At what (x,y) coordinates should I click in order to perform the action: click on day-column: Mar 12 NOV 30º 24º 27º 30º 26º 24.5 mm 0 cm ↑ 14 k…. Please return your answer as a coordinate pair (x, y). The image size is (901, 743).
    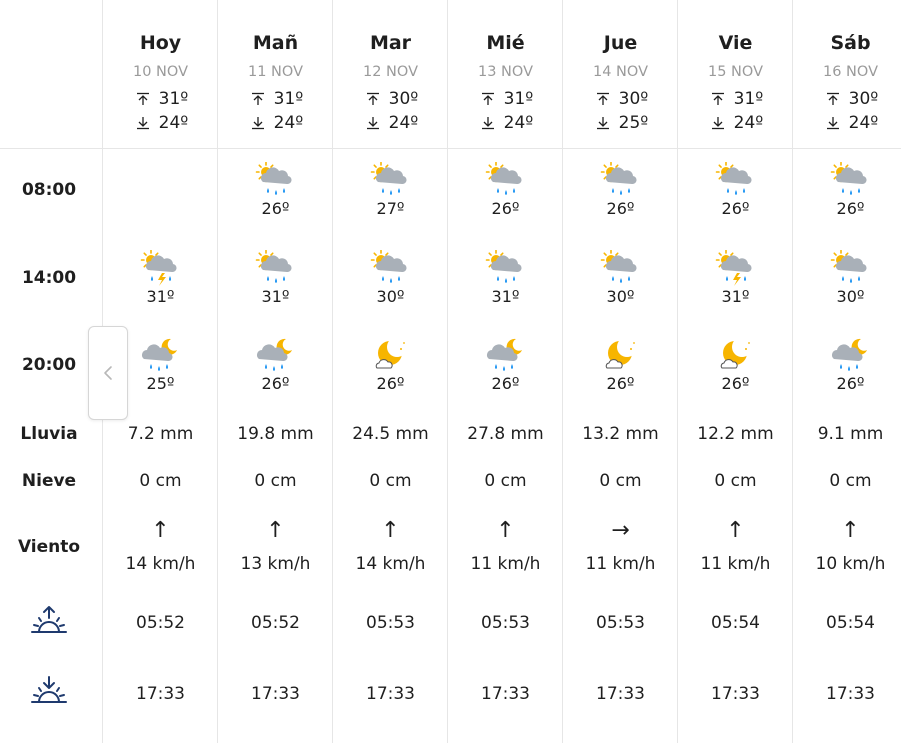
    Looking at the image, I should click on (390, 371).